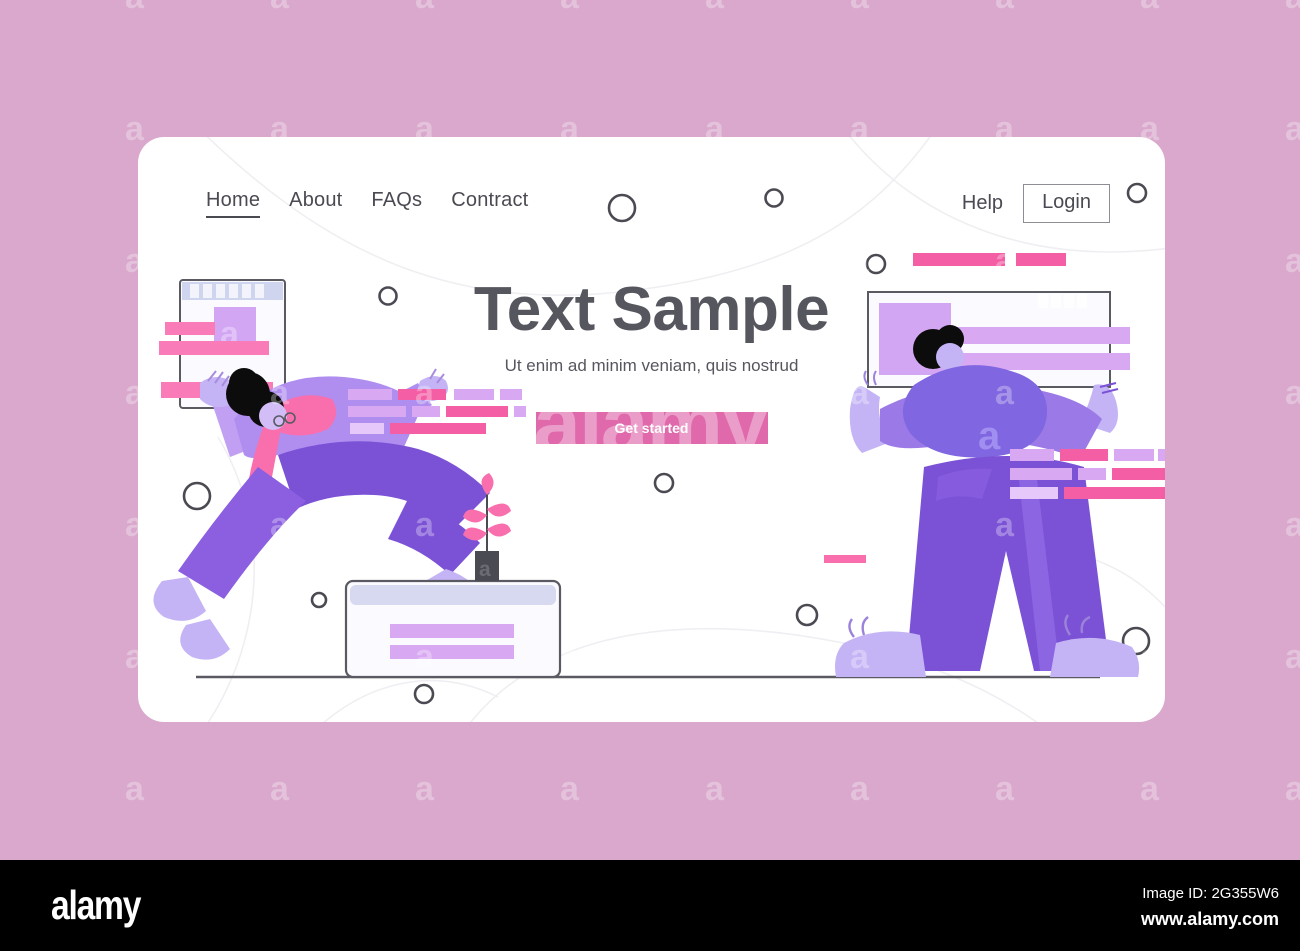 The image size is (1300, 951). Describe the element at coordinates (1066, 203) in the screenshot. I see `login-button: Login` at that location.